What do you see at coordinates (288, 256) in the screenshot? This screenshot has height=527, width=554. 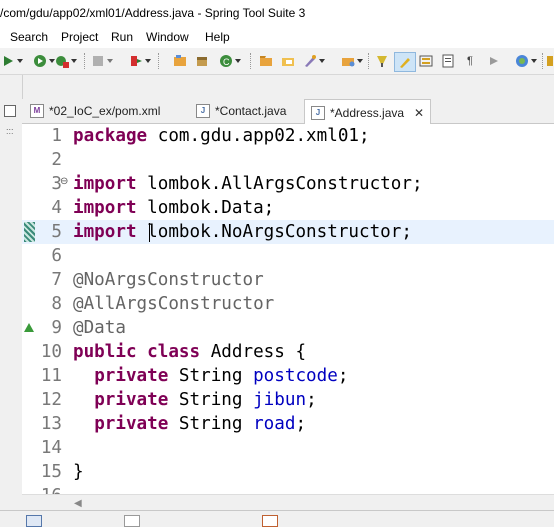 I see `code-line: 6` at bounding box center [288, 256].